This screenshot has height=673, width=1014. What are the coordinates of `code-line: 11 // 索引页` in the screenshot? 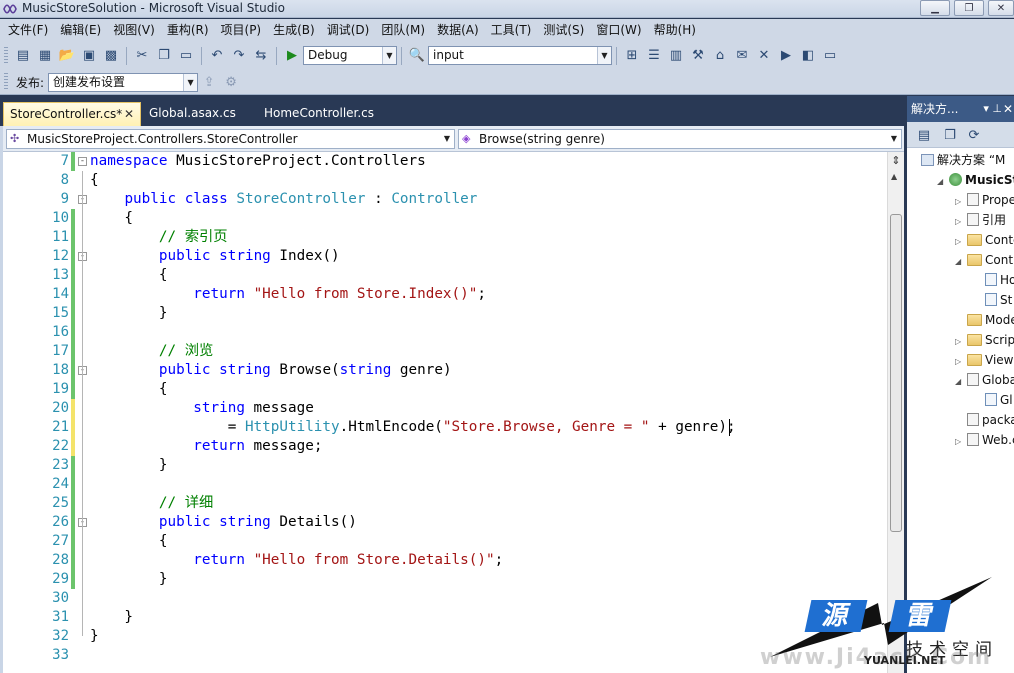 It's located at (445, 237).